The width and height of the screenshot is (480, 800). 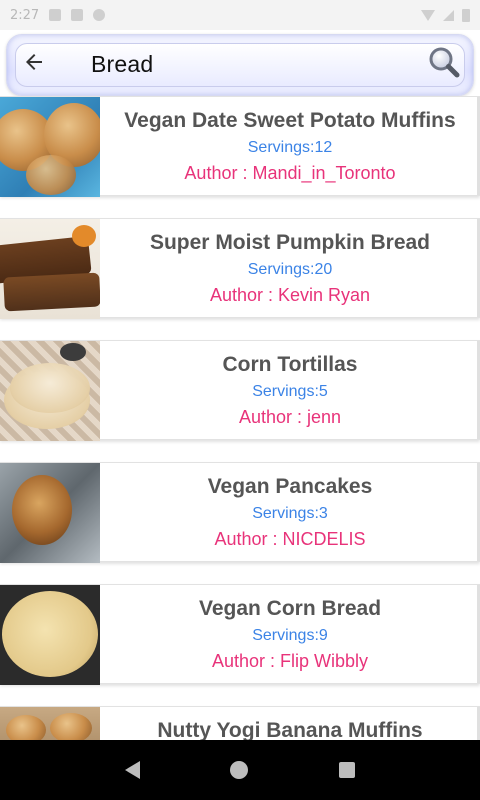 What do you see at coordinates (290, 173) in the screenshot?
I see `recipe-author: Author : Mandi_in_Toronto` at bounding box center [290, 173].